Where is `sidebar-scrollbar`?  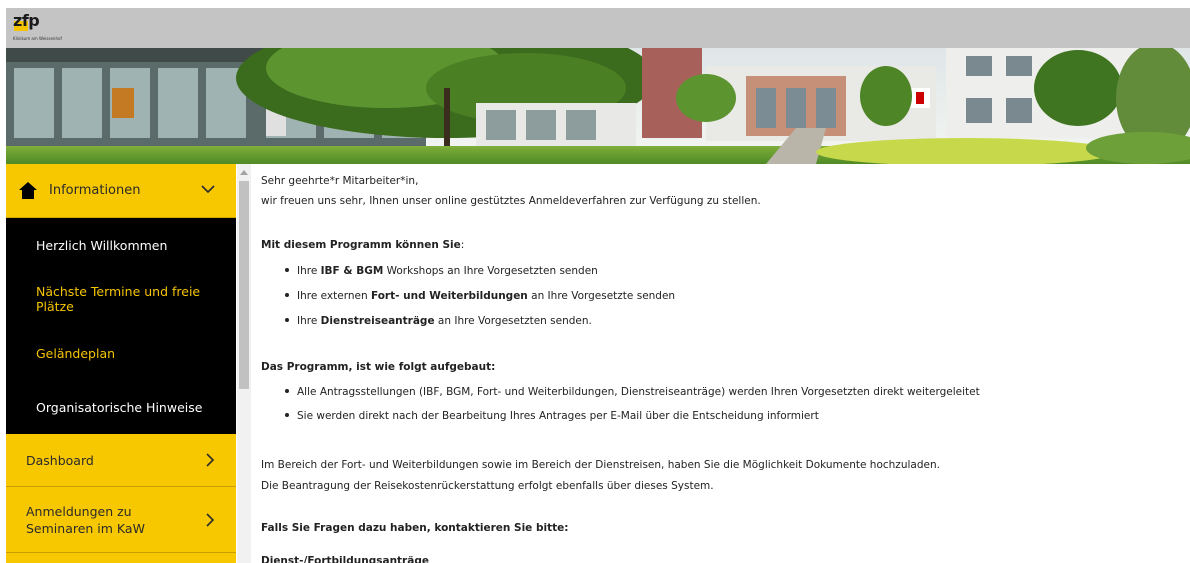 sidebar-scrollbar is located at coordinates (244, 363).